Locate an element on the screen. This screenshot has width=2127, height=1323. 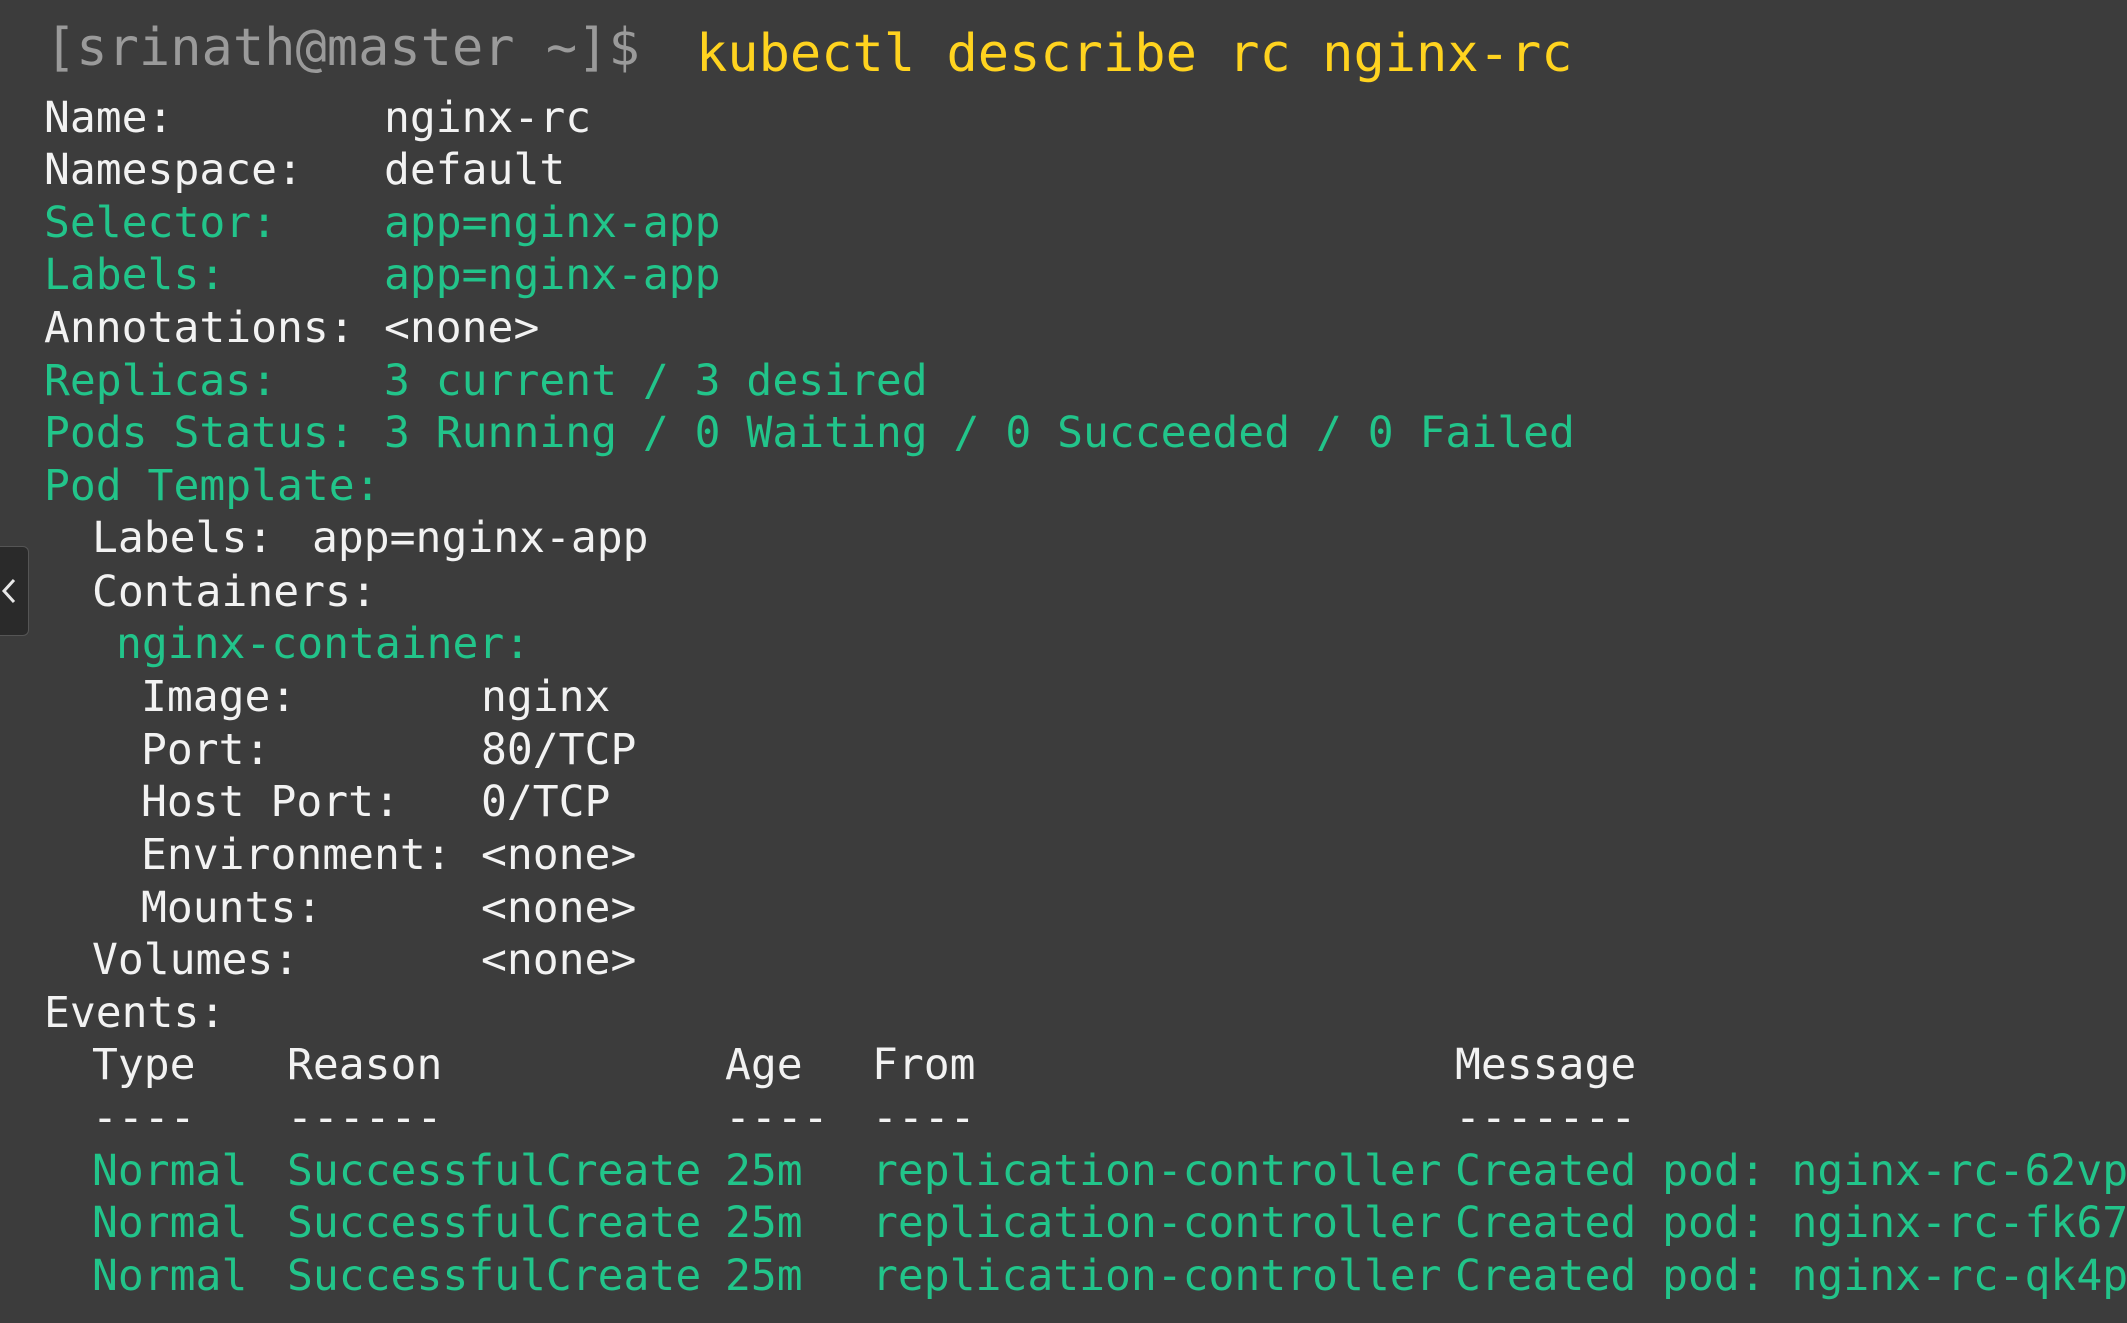
template-labels-value: app=nginx-app is located at coordinates (480, 538).